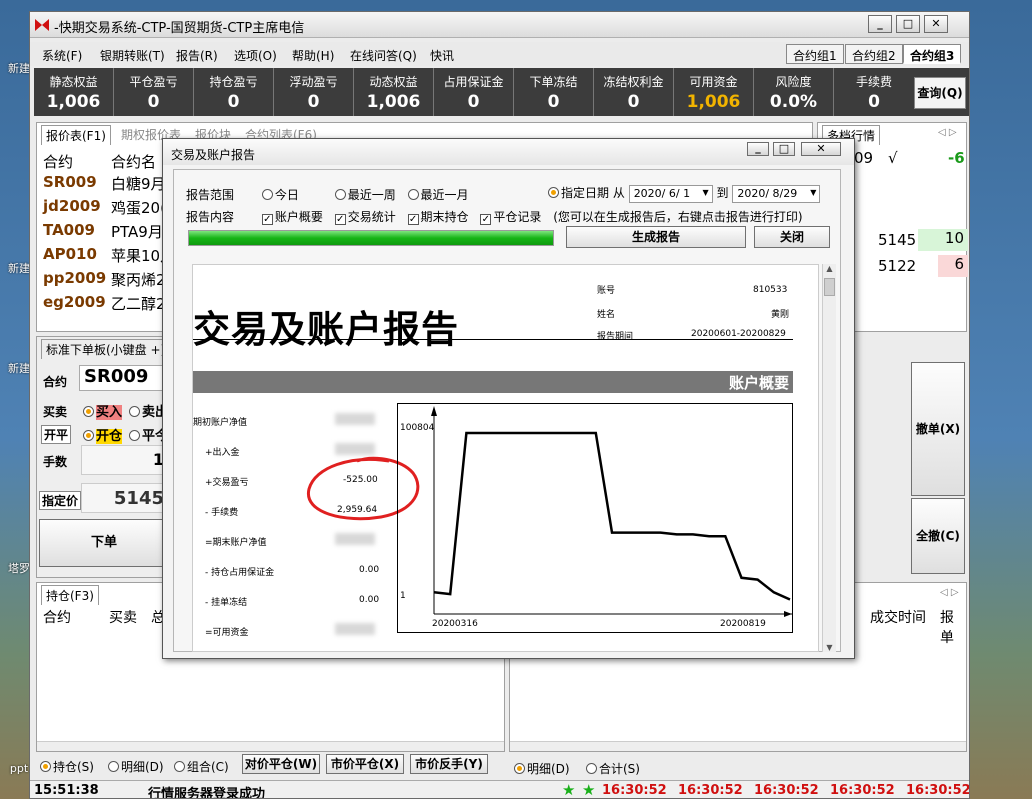  Describe the element at coordinates (864, 158) in the screenshot. I see `depth-cell: 09` at that location.